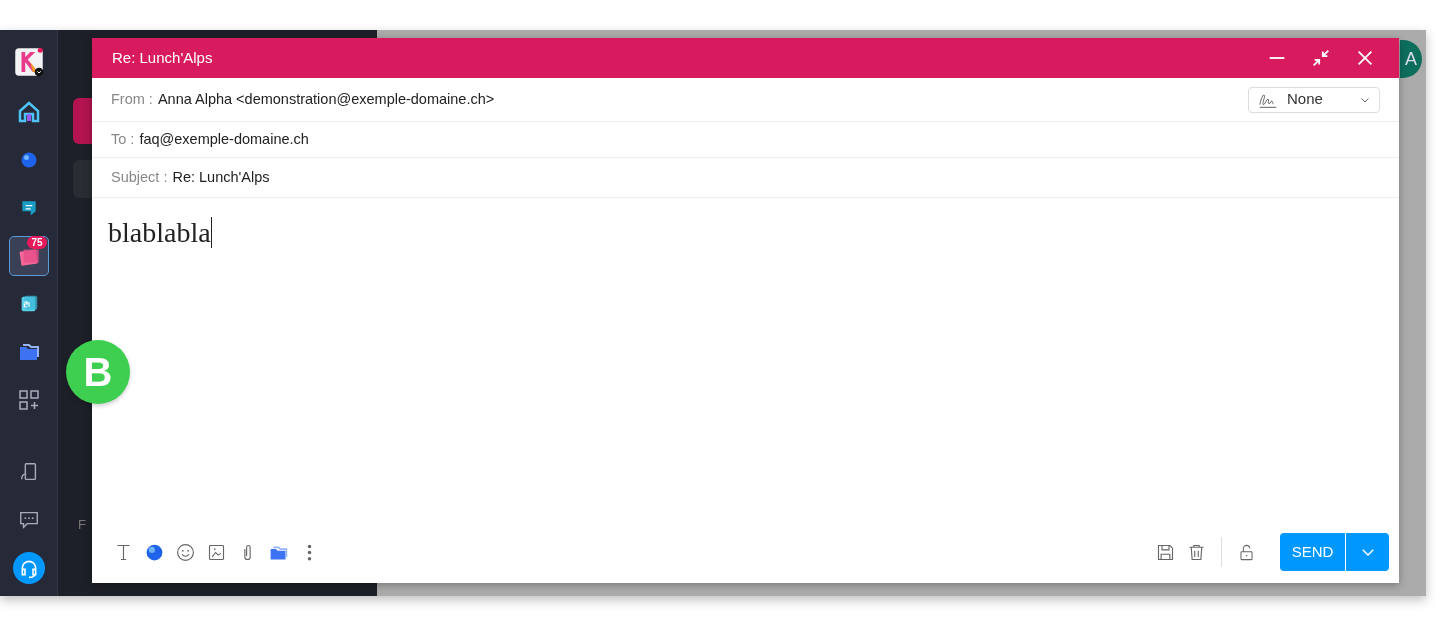  Describe the element at coordinates (28, 520) in the screenshot. I see `chat-bubble-icon` at that location.